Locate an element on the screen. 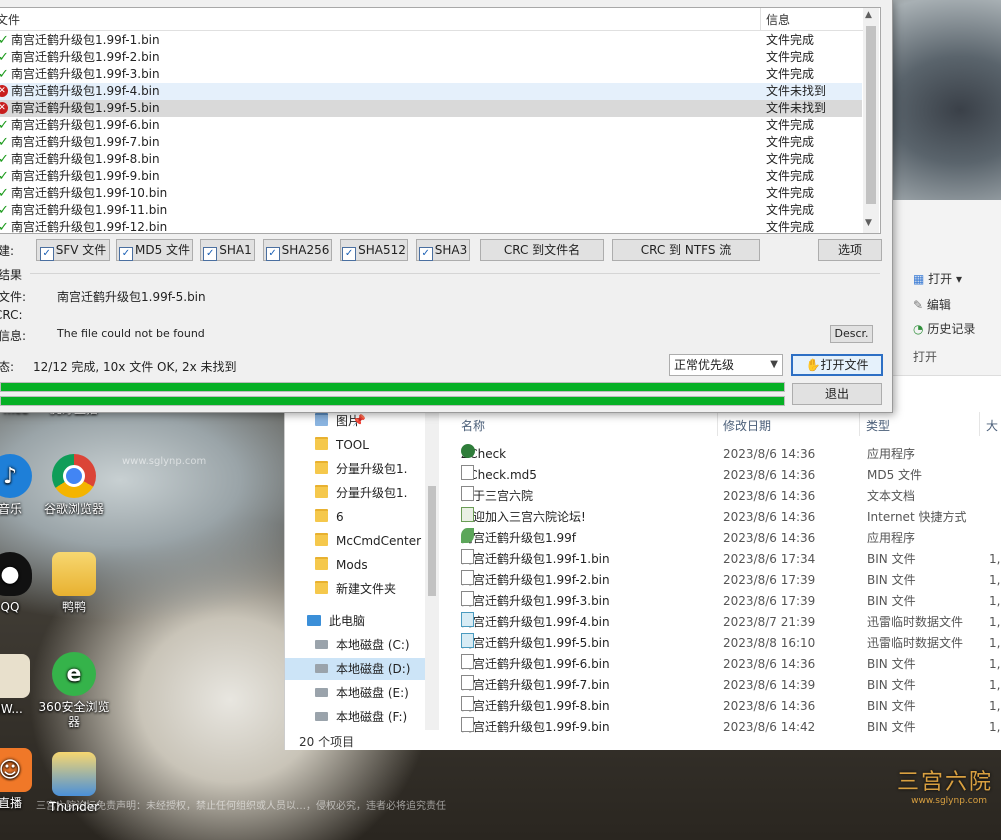 The width and height of the screenshot is (1001, 840). list-scrollbar: ▲ ▼ is located at coordinates (871, 120).